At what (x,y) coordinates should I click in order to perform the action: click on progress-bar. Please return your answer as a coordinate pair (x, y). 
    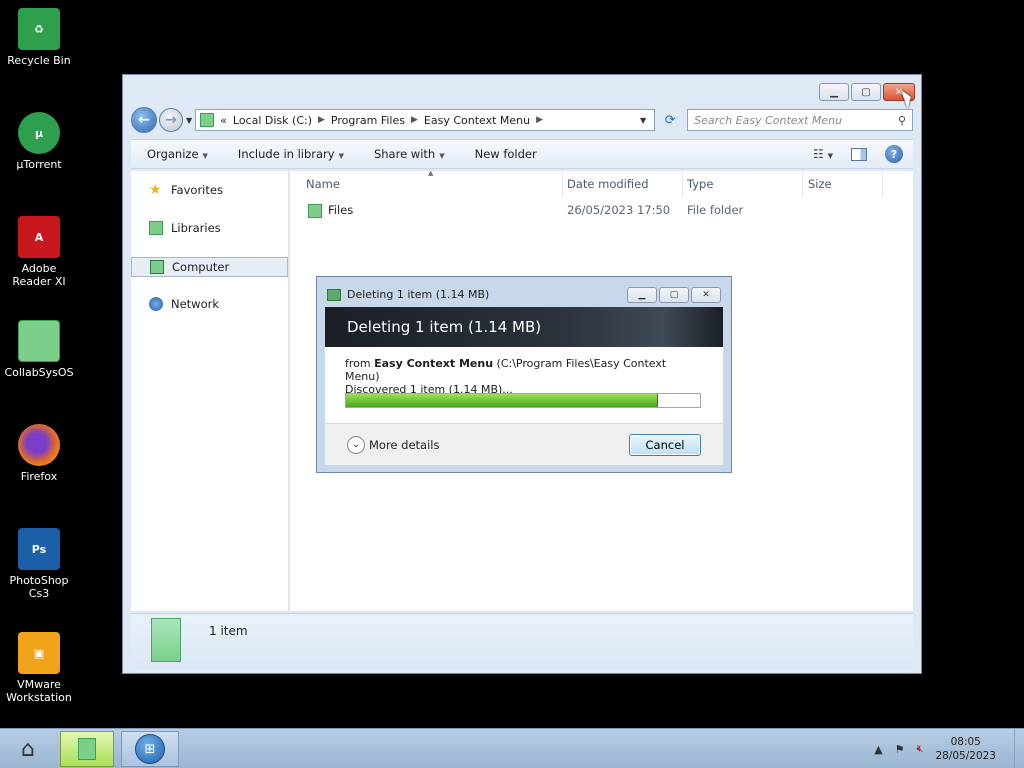
    Looking at the image, I should click on (523, 400).